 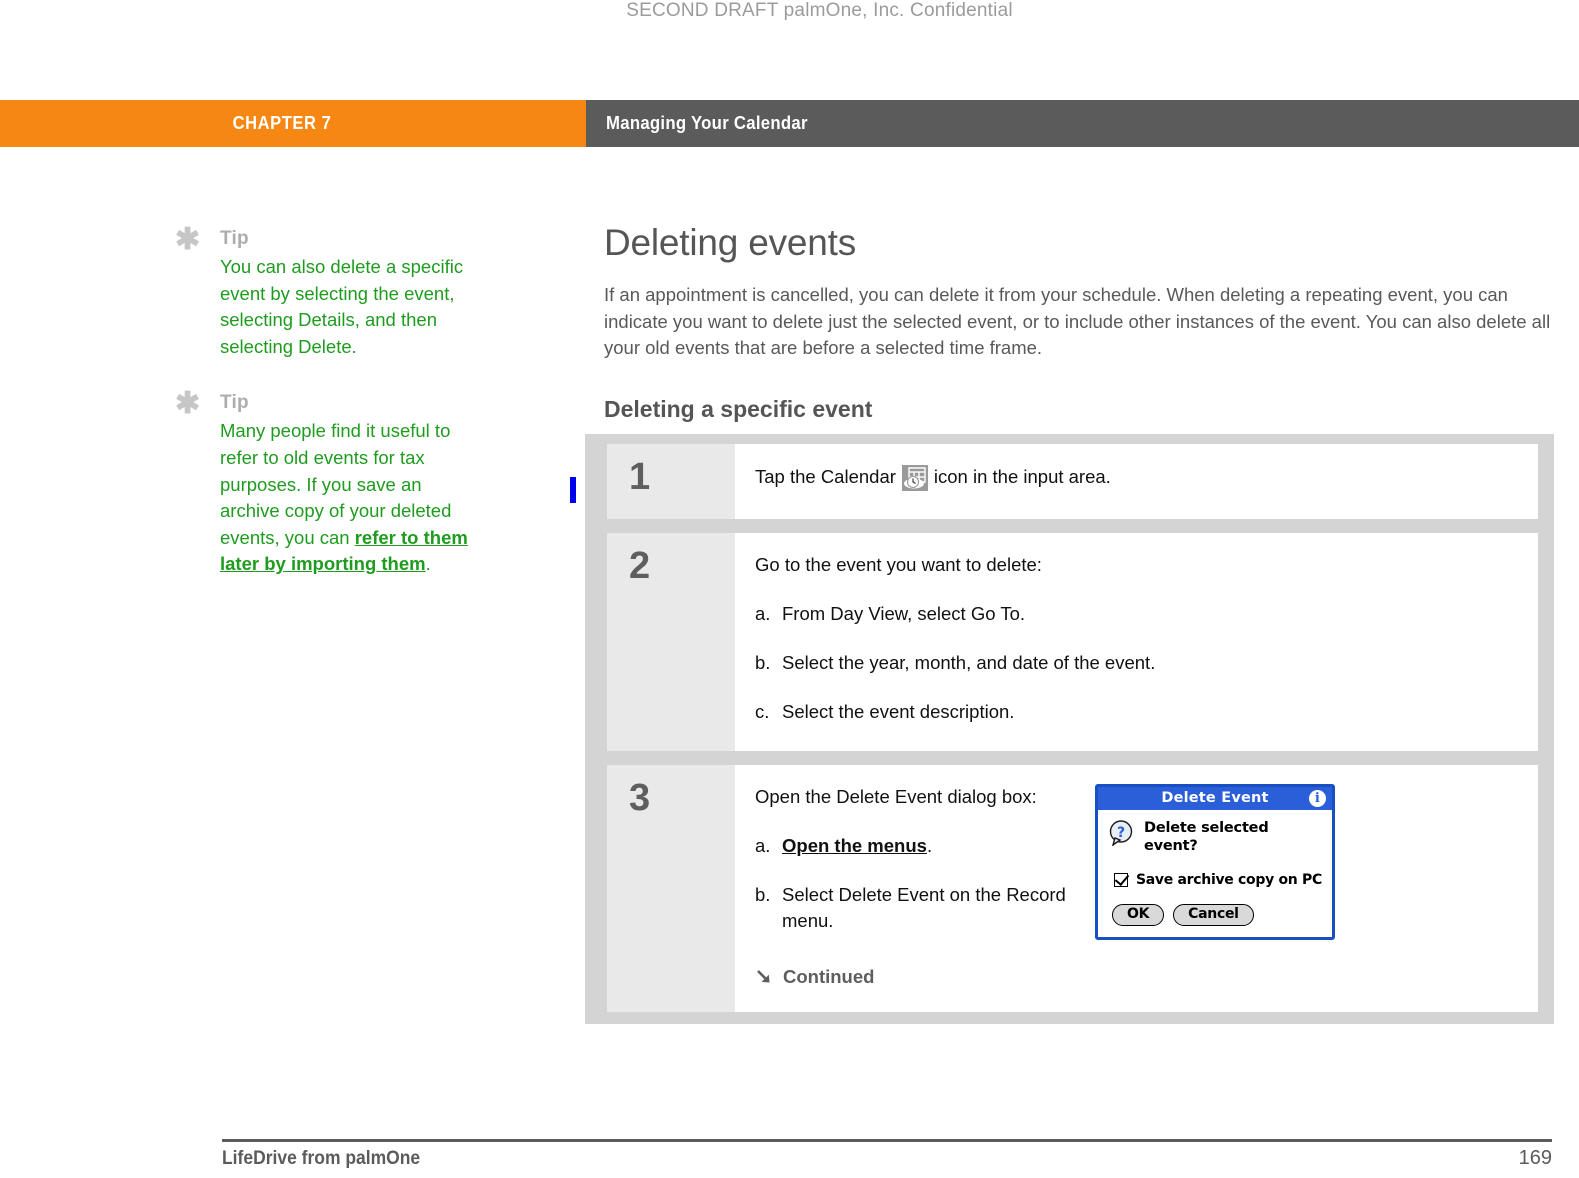 I want to click on step-text: Go to the event you want to delete:, so click(x=898, y=564).